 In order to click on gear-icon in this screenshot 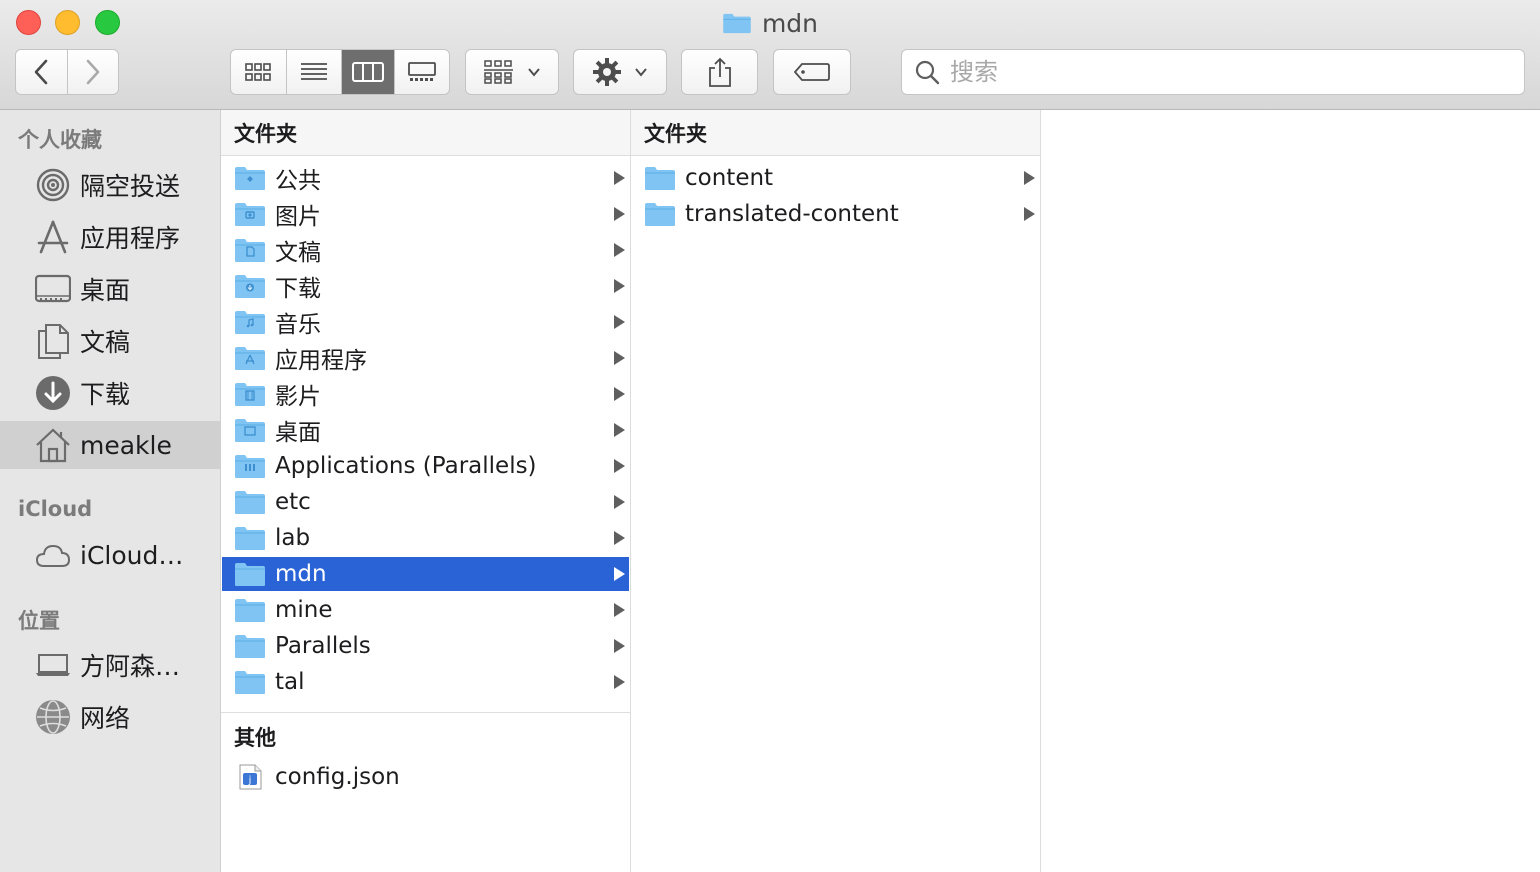, I will do `click(607, 72)`.